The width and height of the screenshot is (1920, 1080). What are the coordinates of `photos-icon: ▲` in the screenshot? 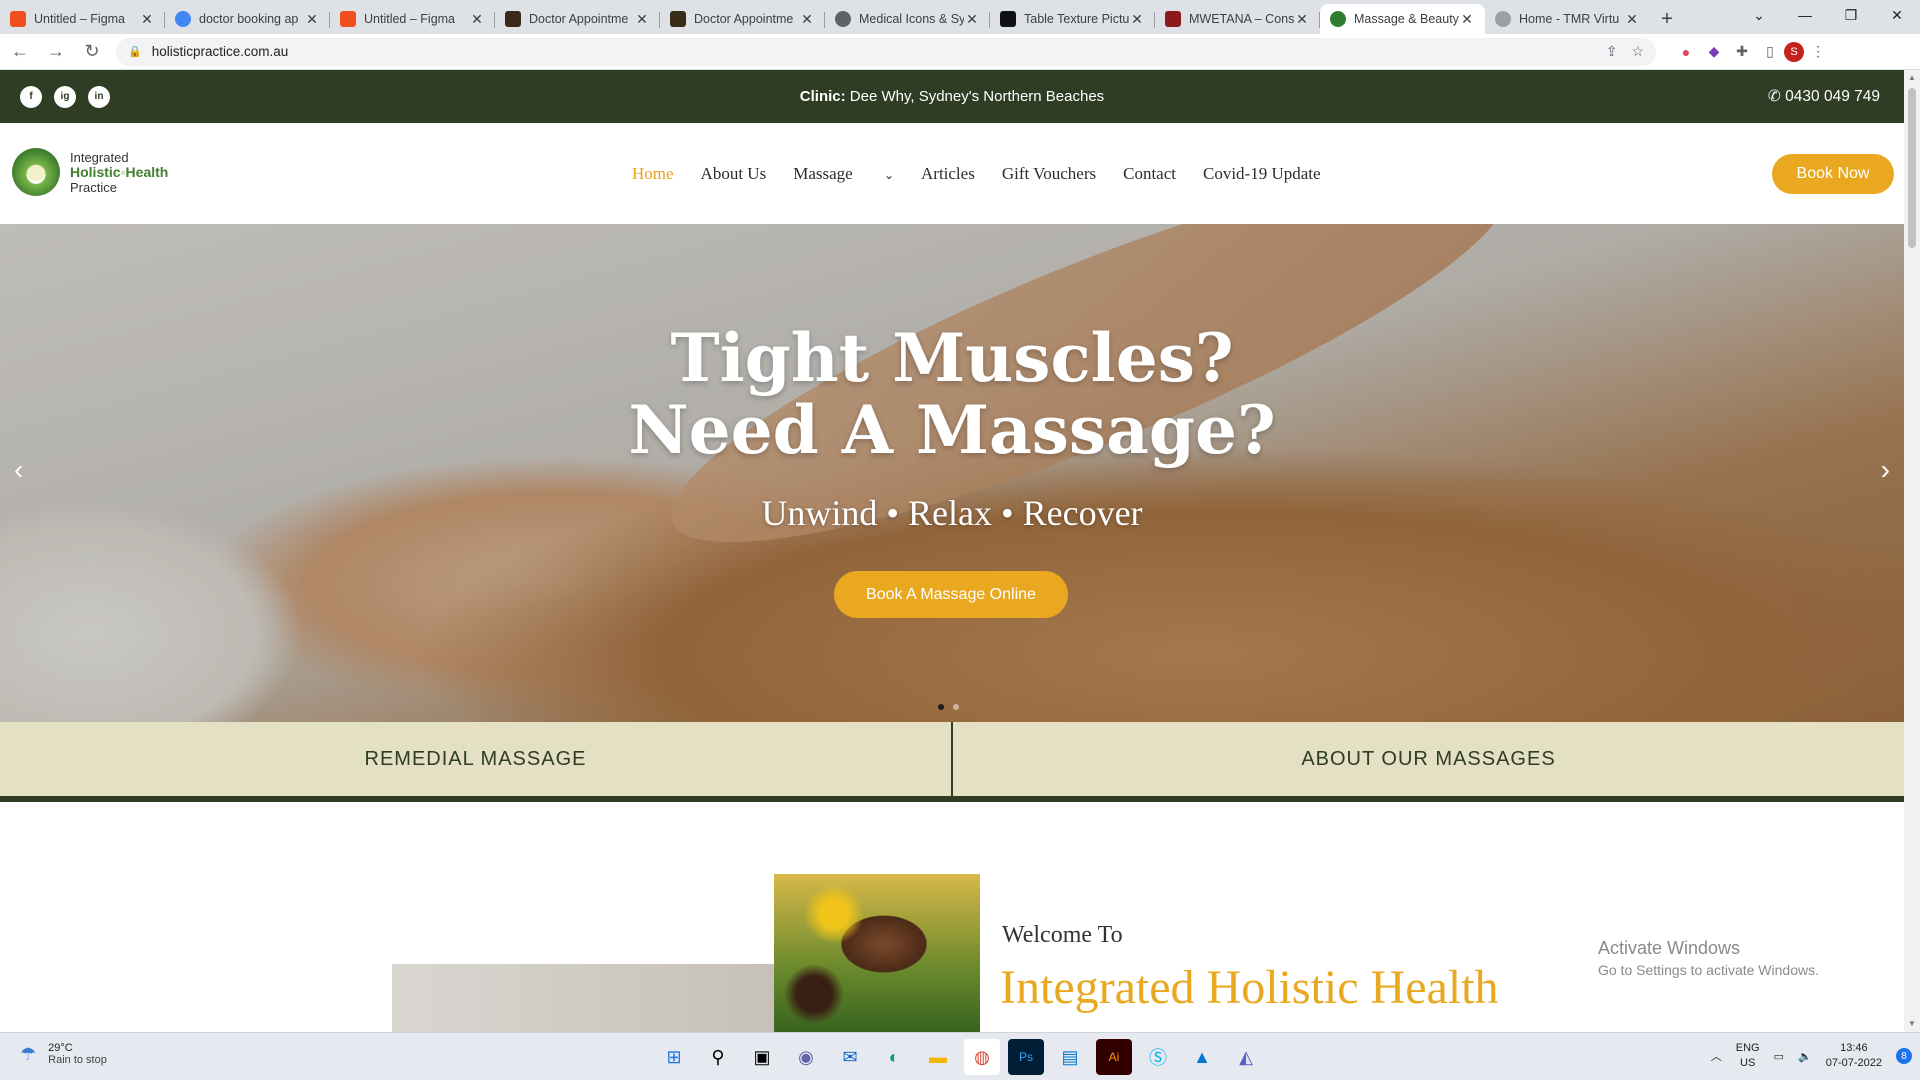 It's located at (1202, 1057).